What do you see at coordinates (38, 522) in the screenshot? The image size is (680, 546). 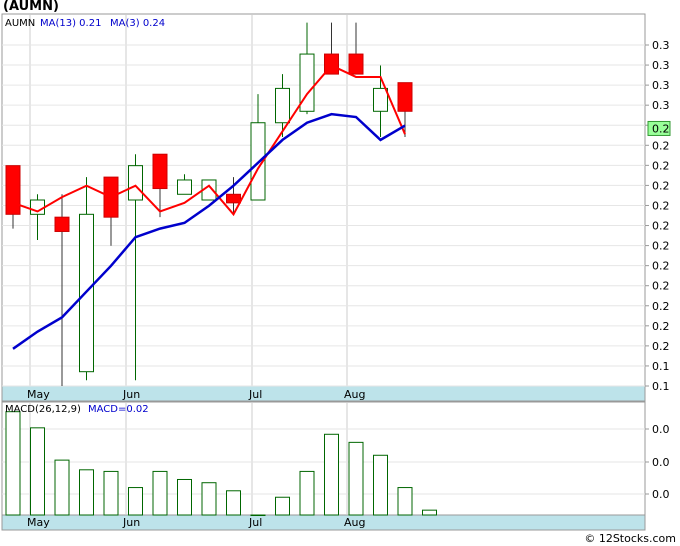 I see `macd-x-tick-label: May` at bounding box center [38, 522].